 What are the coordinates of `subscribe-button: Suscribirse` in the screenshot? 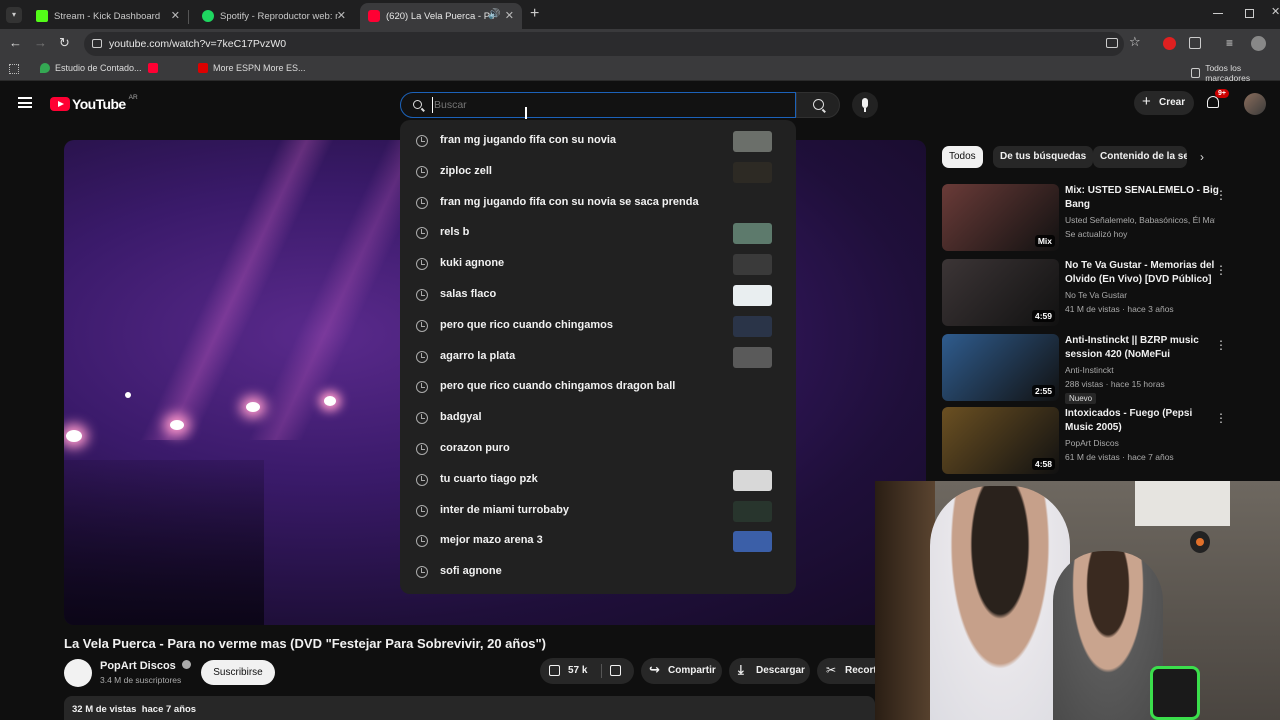 It's located at (238, 672).